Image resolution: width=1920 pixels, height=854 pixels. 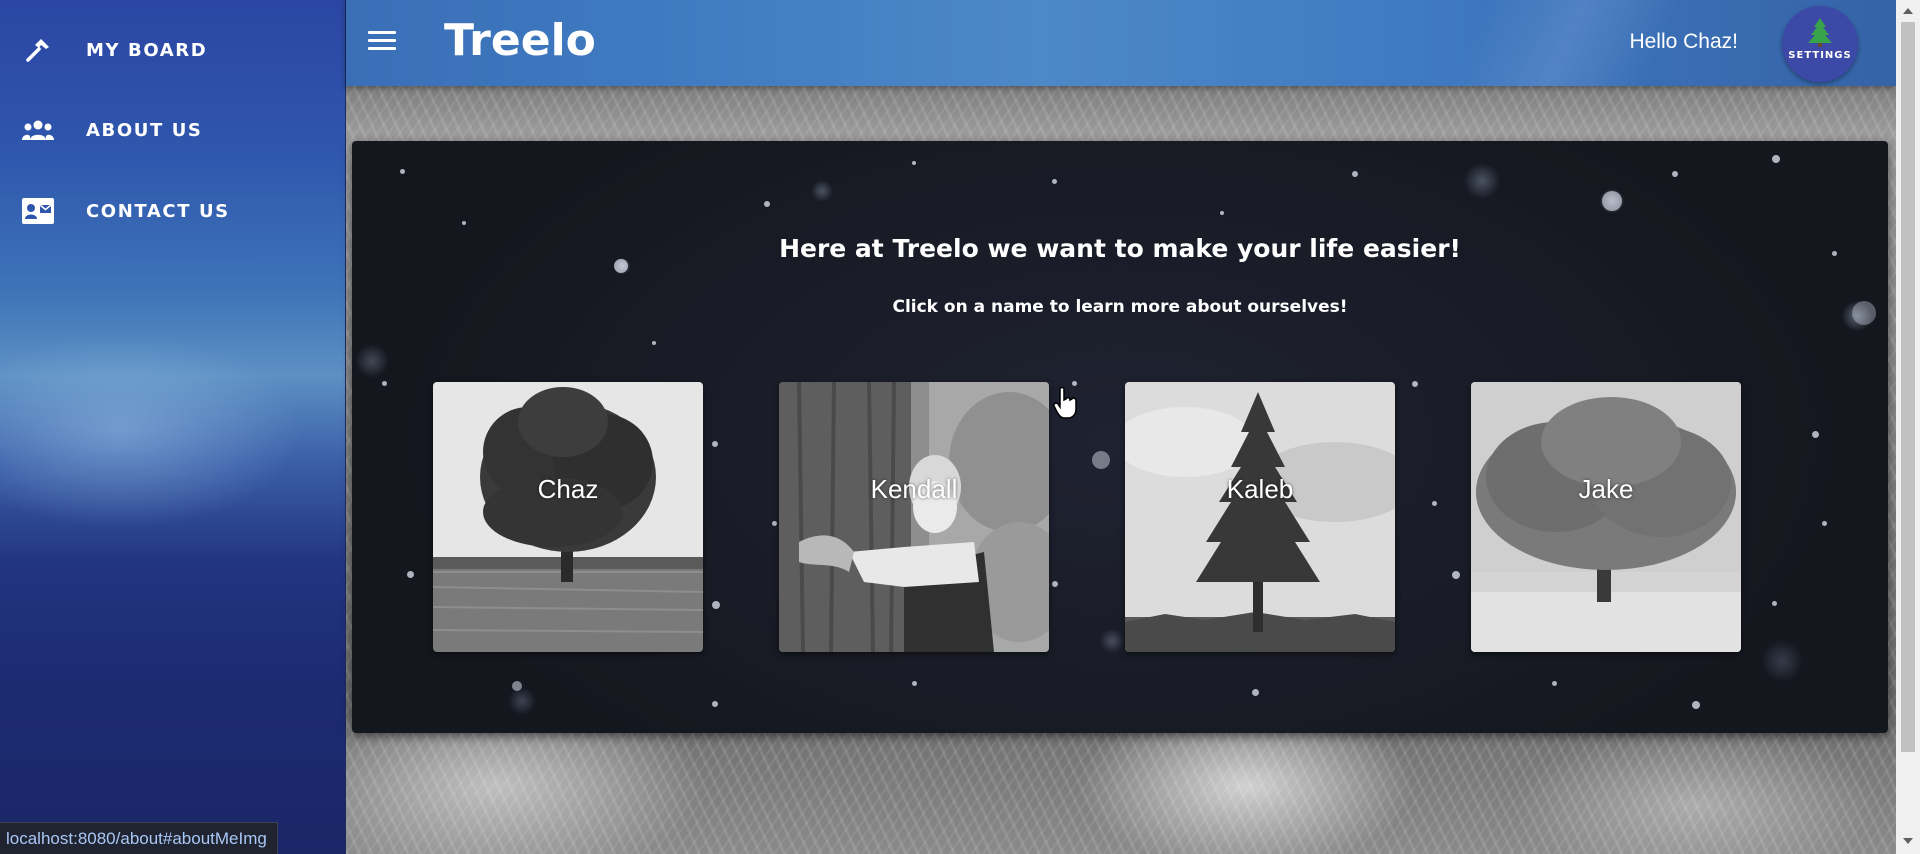 I want to click on pine-tree-image, so click(x=1260, y=517).